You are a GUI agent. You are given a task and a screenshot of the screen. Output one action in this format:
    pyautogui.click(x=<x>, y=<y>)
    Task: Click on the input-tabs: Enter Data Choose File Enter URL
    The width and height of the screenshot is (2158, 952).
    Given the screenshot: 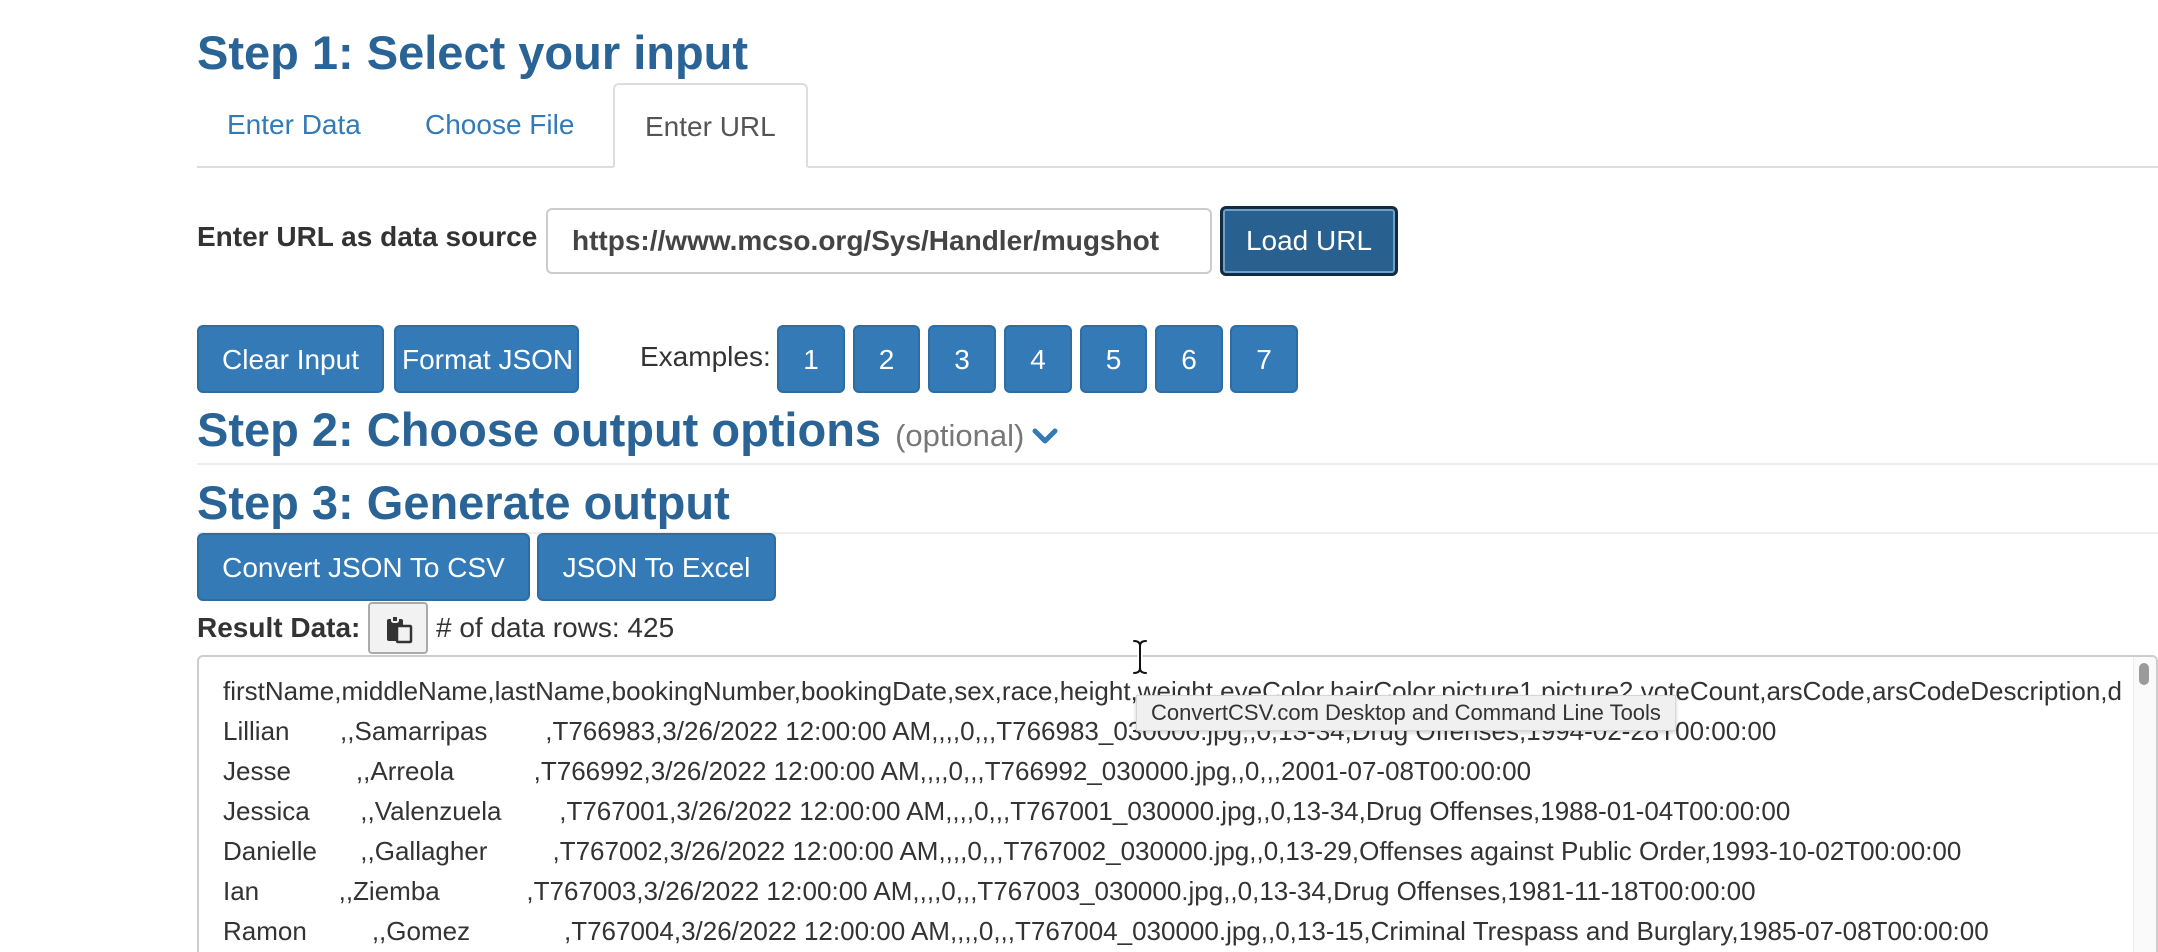 What is the action you would take?
    pyautogui.click(x=1177, y=125)
    